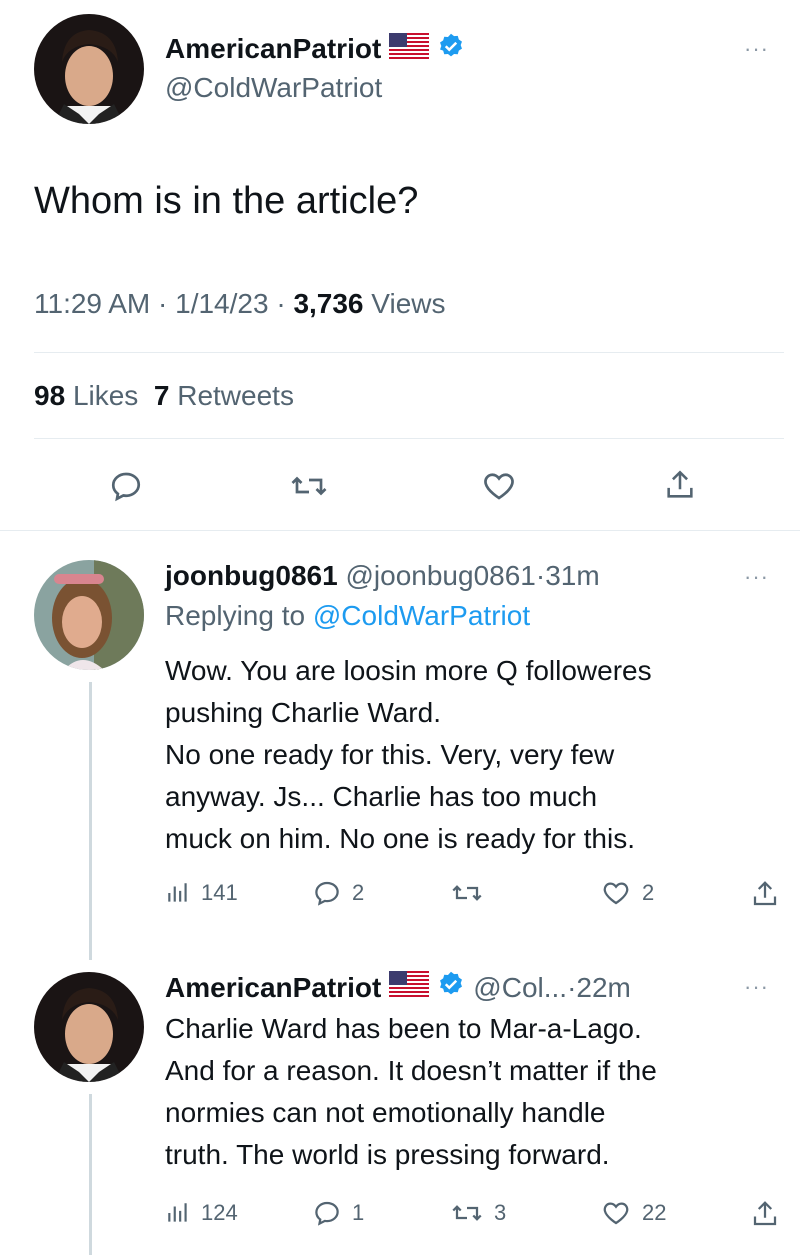 This screenshot has width=800, height=1255. I want to click on tweet-date: 1/14/23, so click(221, 303).